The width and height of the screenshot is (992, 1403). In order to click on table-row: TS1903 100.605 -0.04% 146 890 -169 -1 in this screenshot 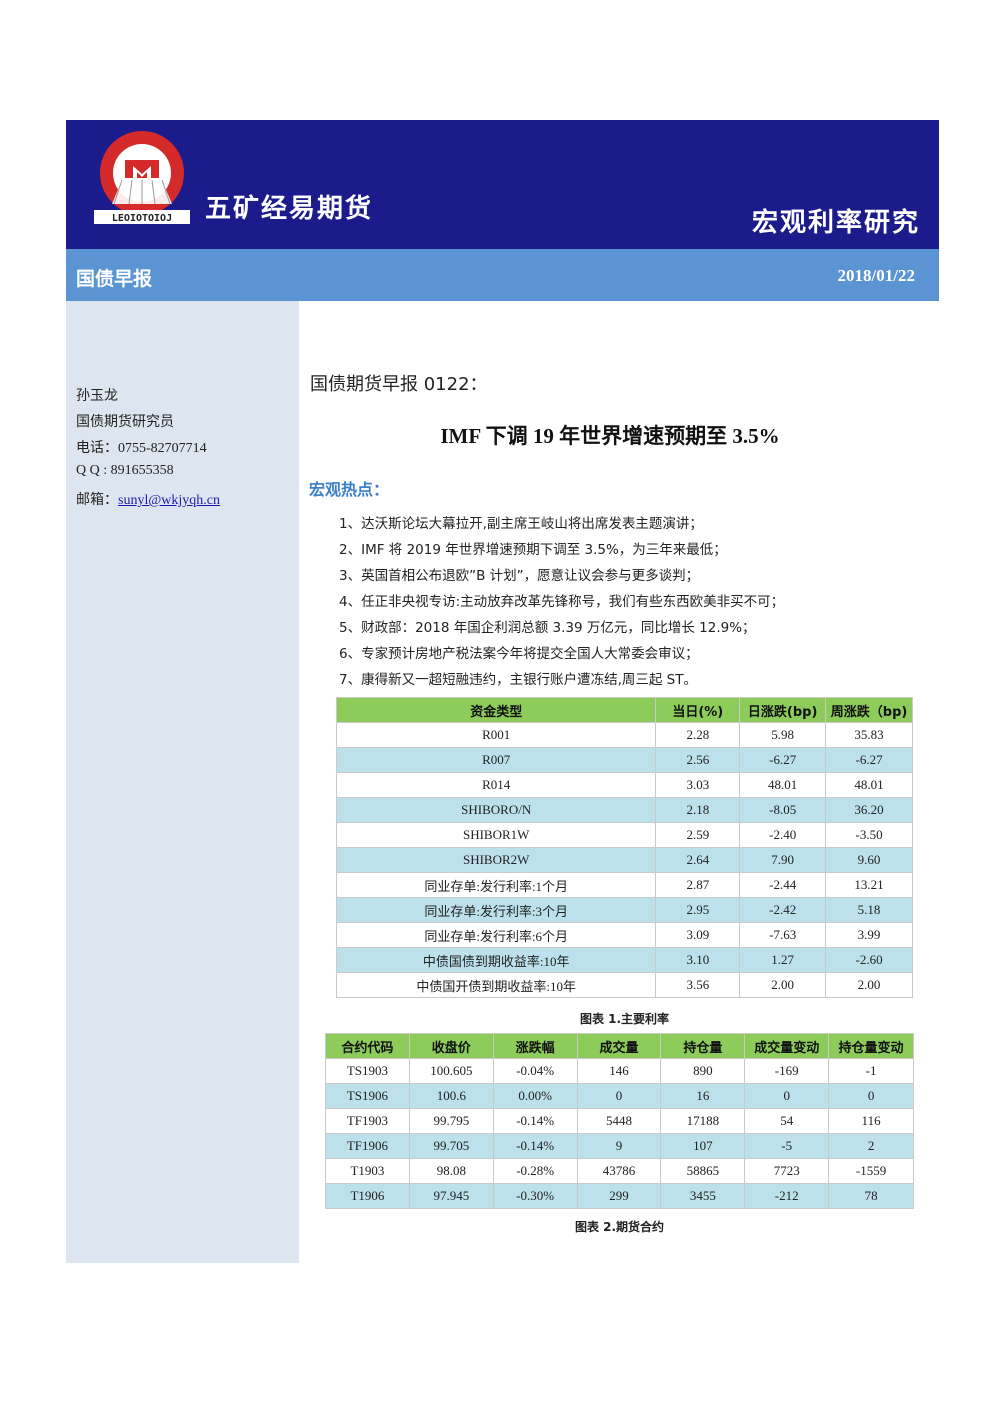, I will do `click(619, 1071)`.